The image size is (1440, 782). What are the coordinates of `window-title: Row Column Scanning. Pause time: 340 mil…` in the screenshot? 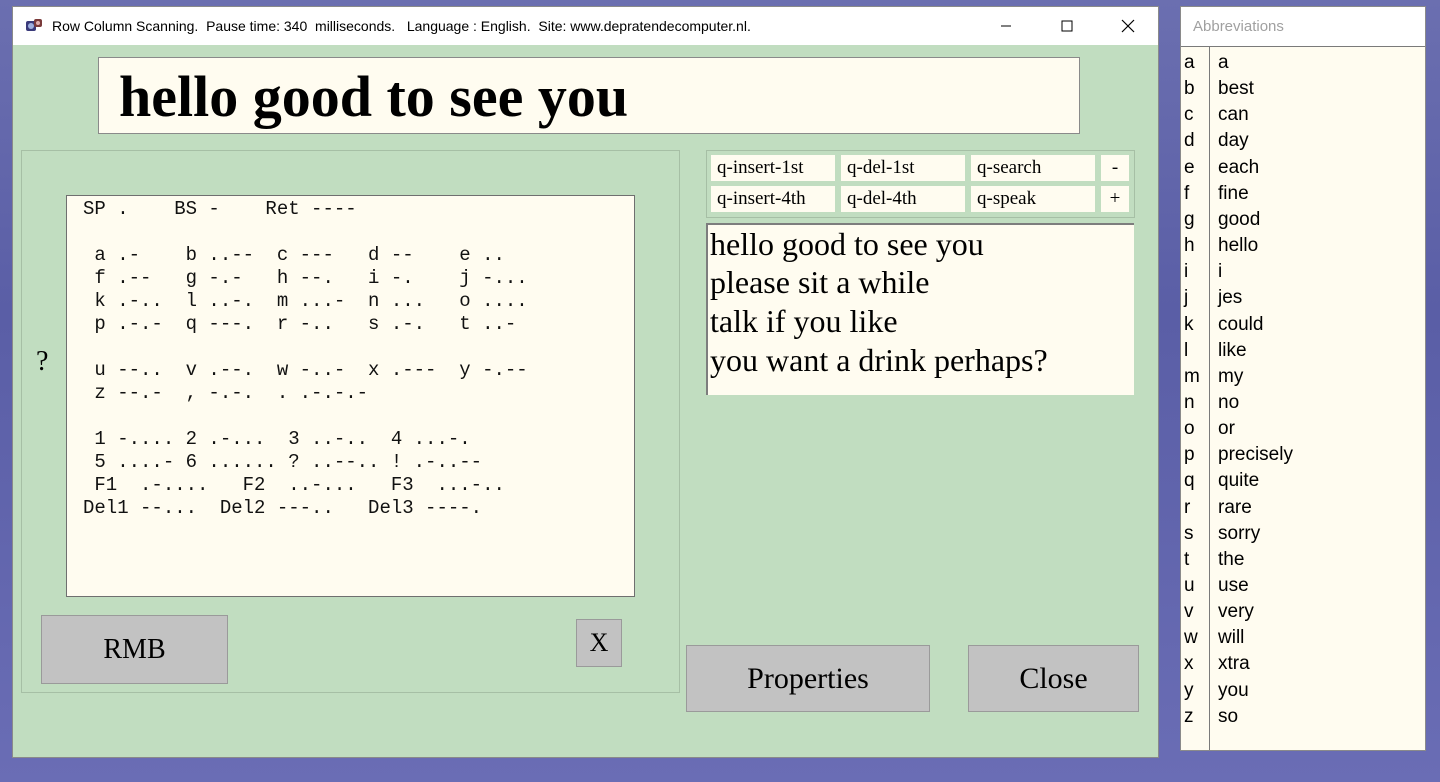 It's located at (401, 26).